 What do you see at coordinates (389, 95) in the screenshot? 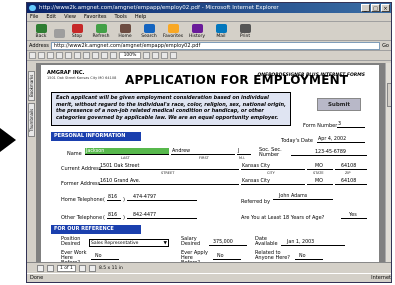
I see `scroll-thumb` at bounding box center [389, 95].